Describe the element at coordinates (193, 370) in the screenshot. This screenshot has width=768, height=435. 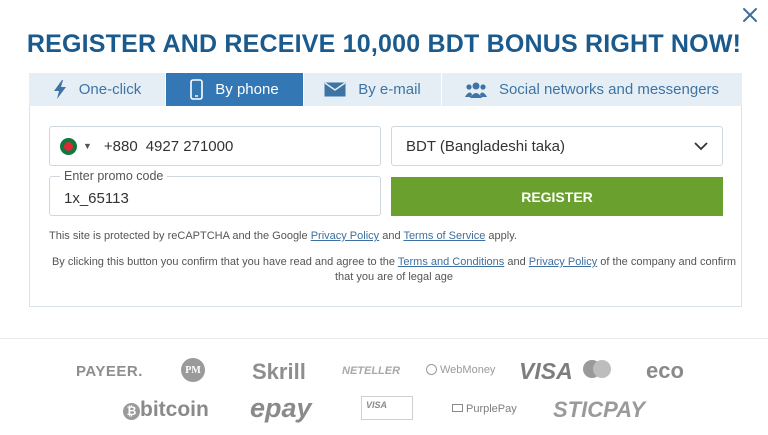
I see `perfect-money-logo: PM` at that location.